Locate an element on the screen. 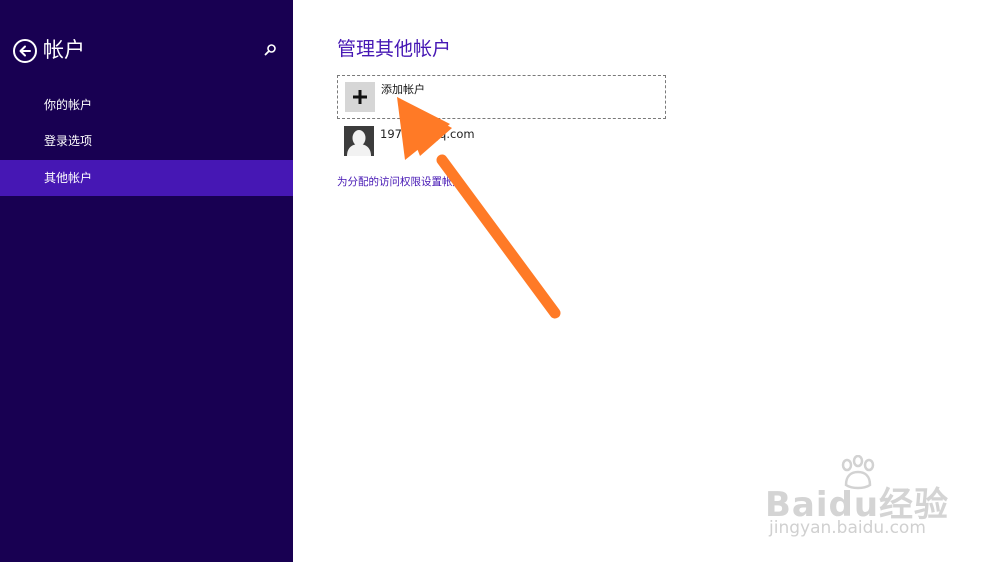  user-account-item: 197 28@qq.com is located at coordinates (501, 141).